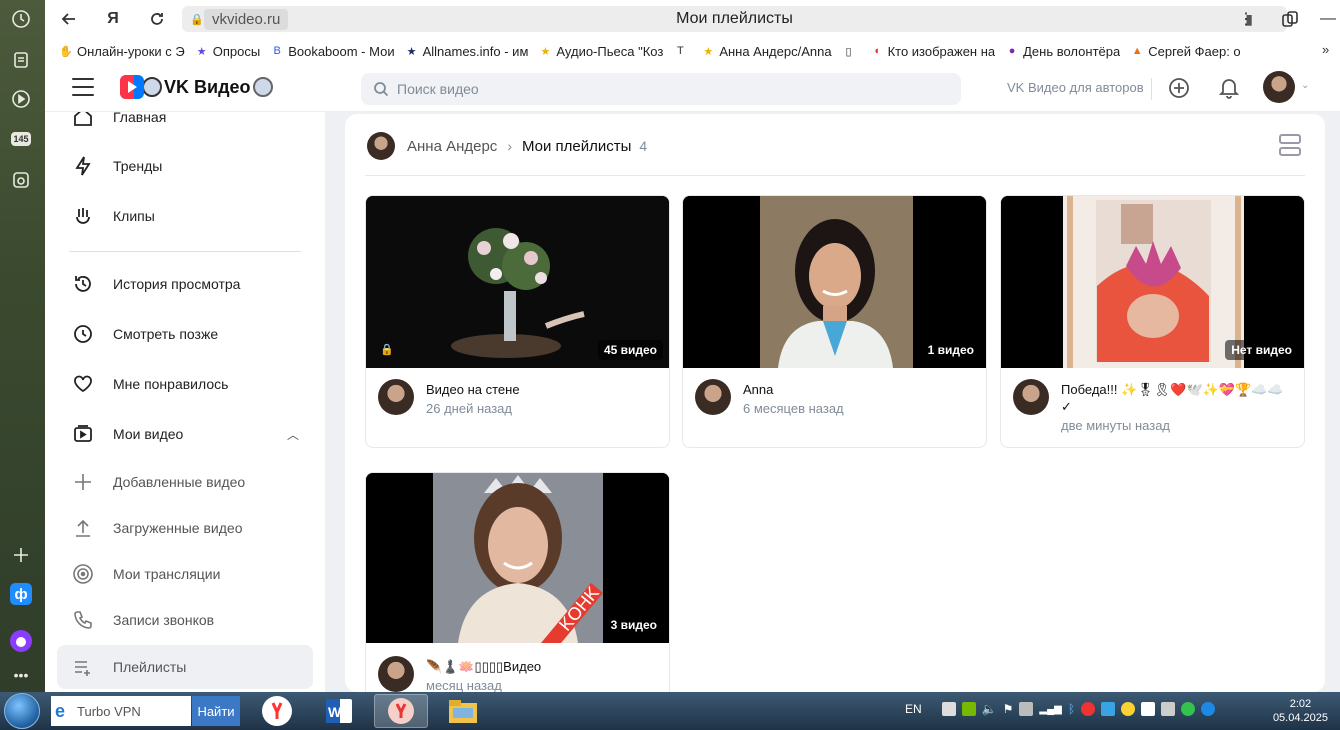 This screenshot has height=730, width=1340. What do you see at coordinates (262, 87) in the screenshot?
I see `eye-decoration-icon` at bounding box center [262, 87].